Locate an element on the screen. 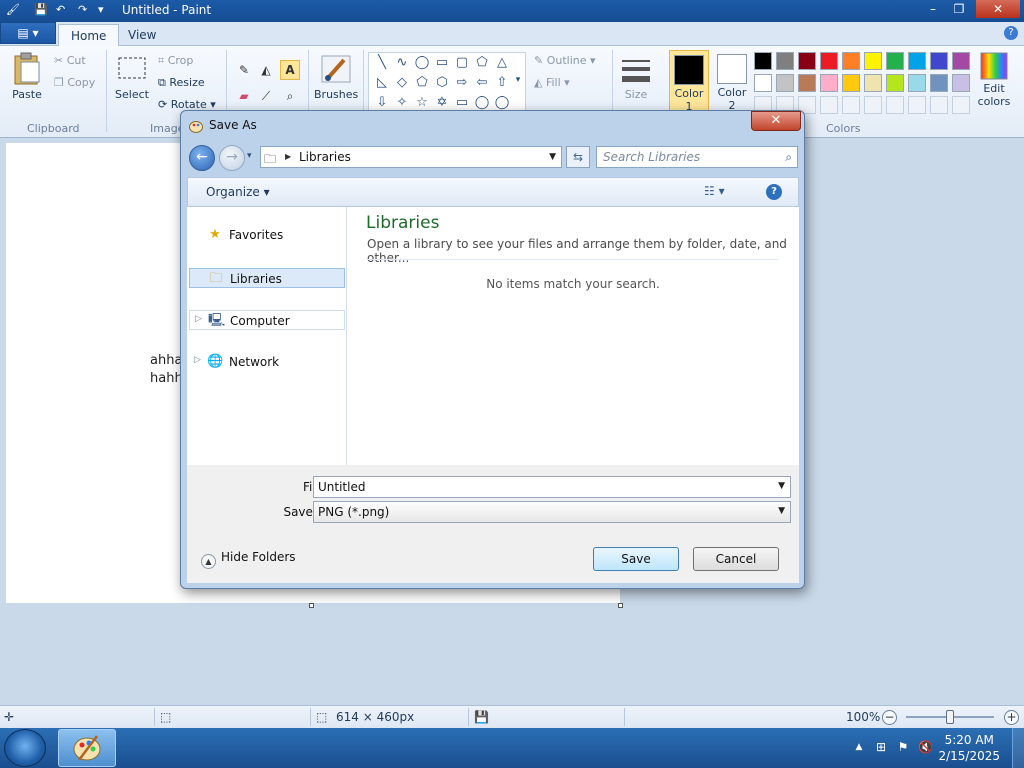  fill-button: ◭ Fill ▾ is located at coordinates (552, 82).